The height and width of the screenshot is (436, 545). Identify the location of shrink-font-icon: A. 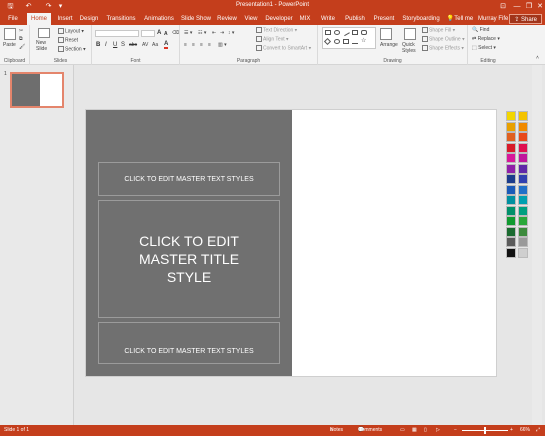
(166, 34).